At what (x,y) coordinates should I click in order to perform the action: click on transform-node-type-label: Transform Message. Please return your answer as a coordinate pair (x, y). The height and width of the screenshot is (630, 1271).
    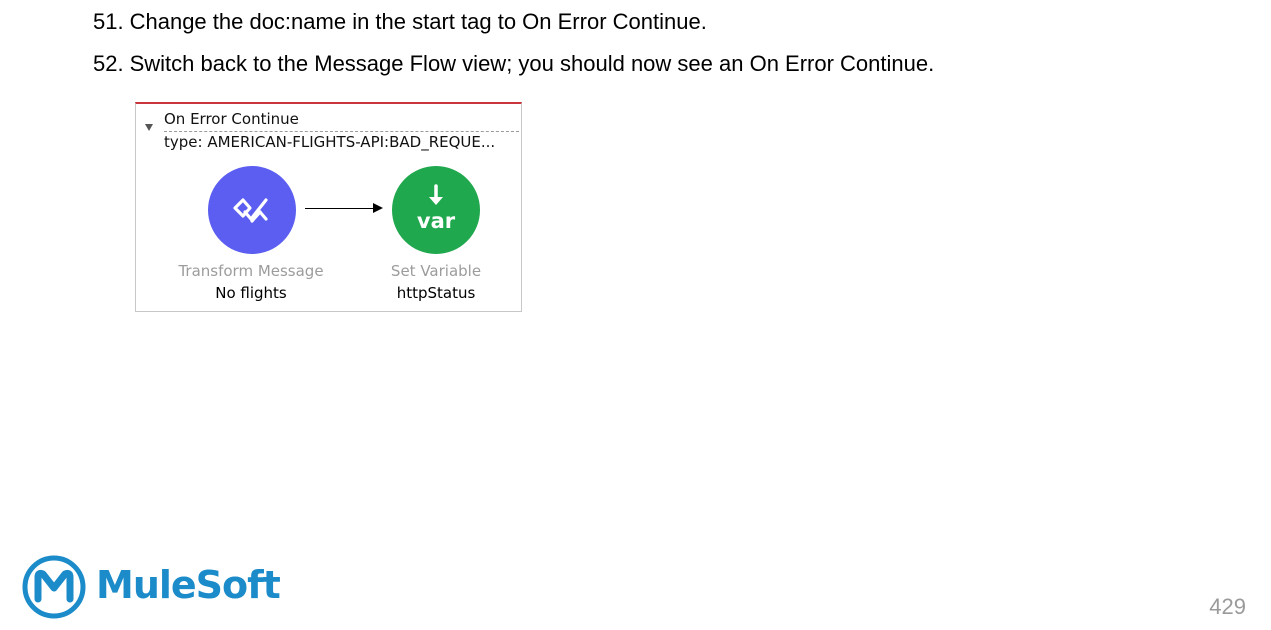
    Looking at the image, I should click on (251, 271).